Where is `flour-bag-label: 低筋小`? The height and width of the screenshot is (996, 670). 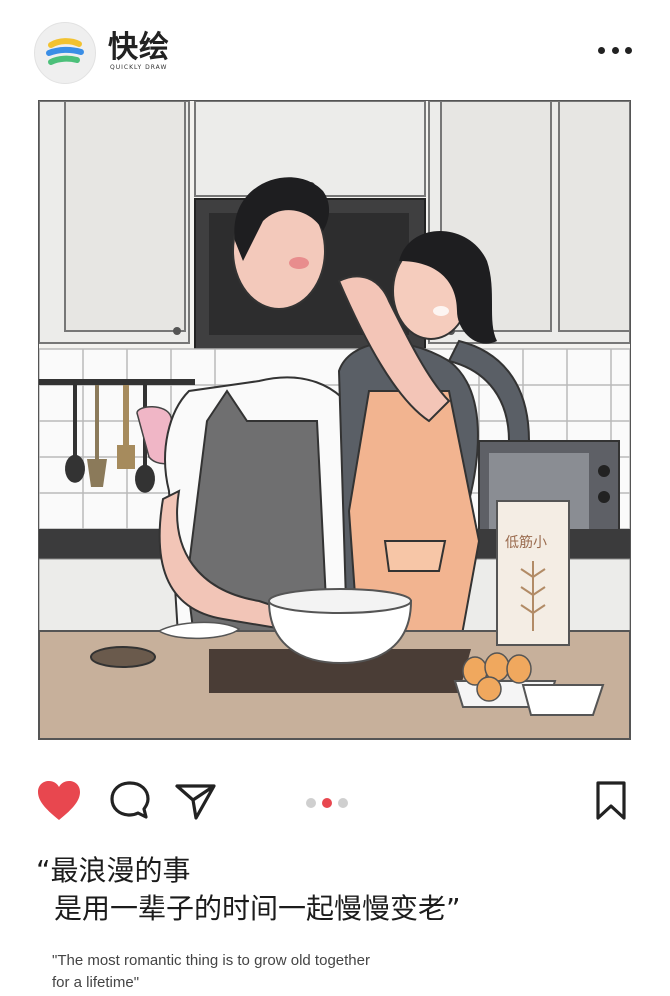 flour-bag-label: 低筋小 is located at coordinates (526, 542).